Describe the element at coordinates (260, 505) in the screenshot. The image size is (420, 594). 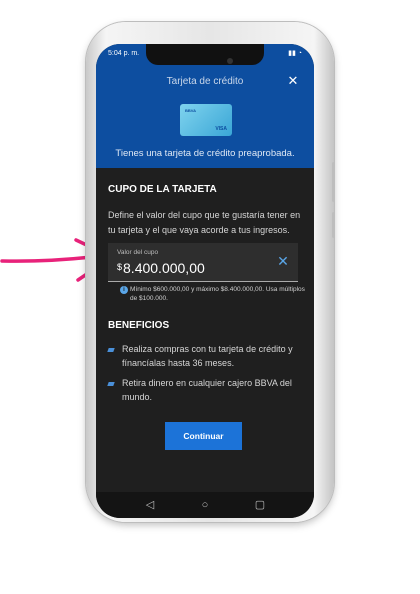
I see `recents-icon: ▢` at that location.